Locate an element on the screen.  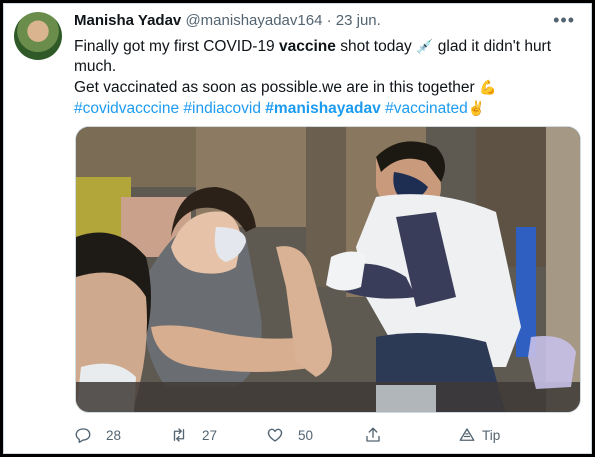
text-segment: Finally got my first COVID-19 is located at coordinates (176, 46).